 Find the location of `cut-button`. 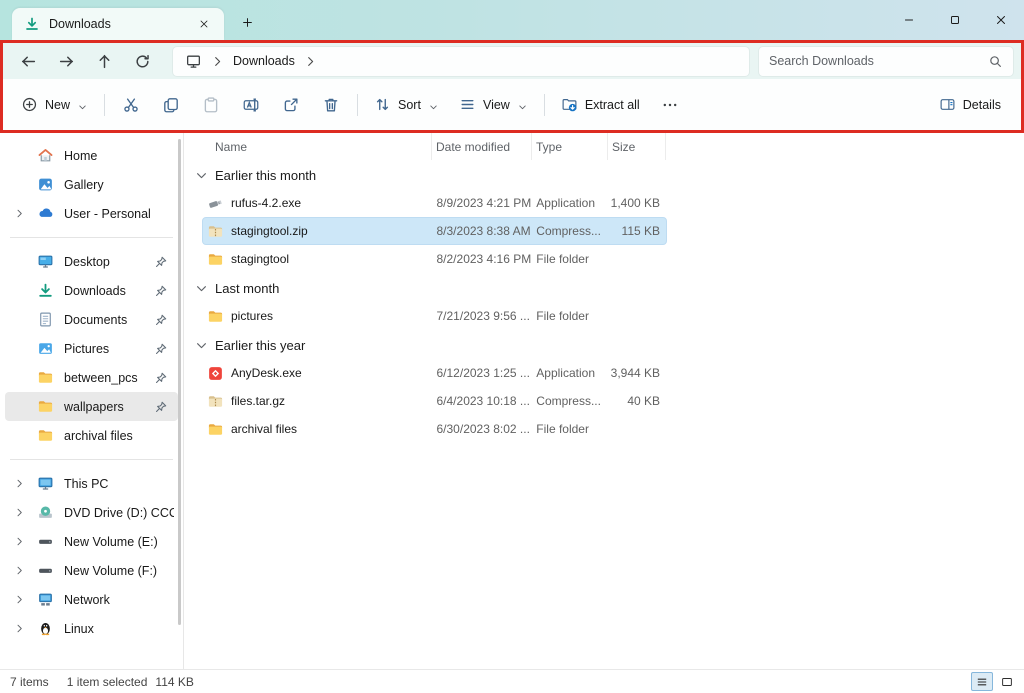

cut-button is located at coordinates (131, 105).